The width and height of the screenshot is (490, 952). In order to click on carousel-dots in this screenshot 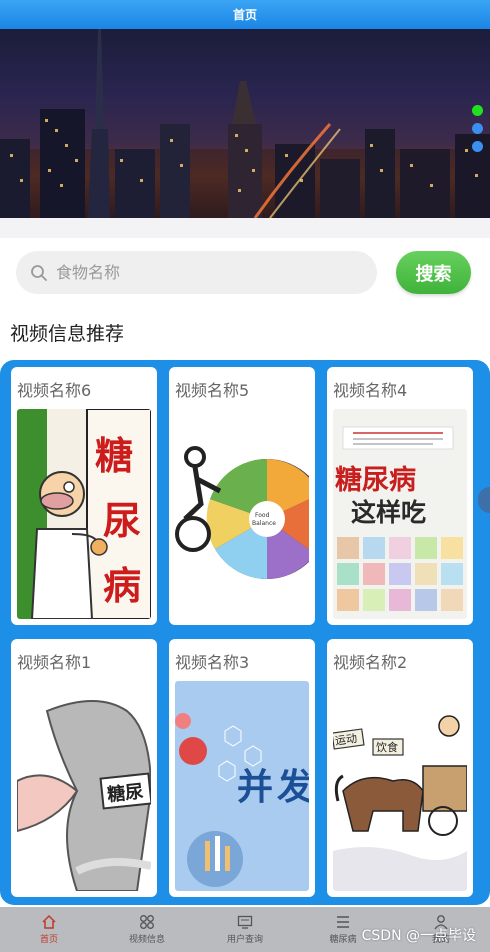, I will do `click(477, 128)`.